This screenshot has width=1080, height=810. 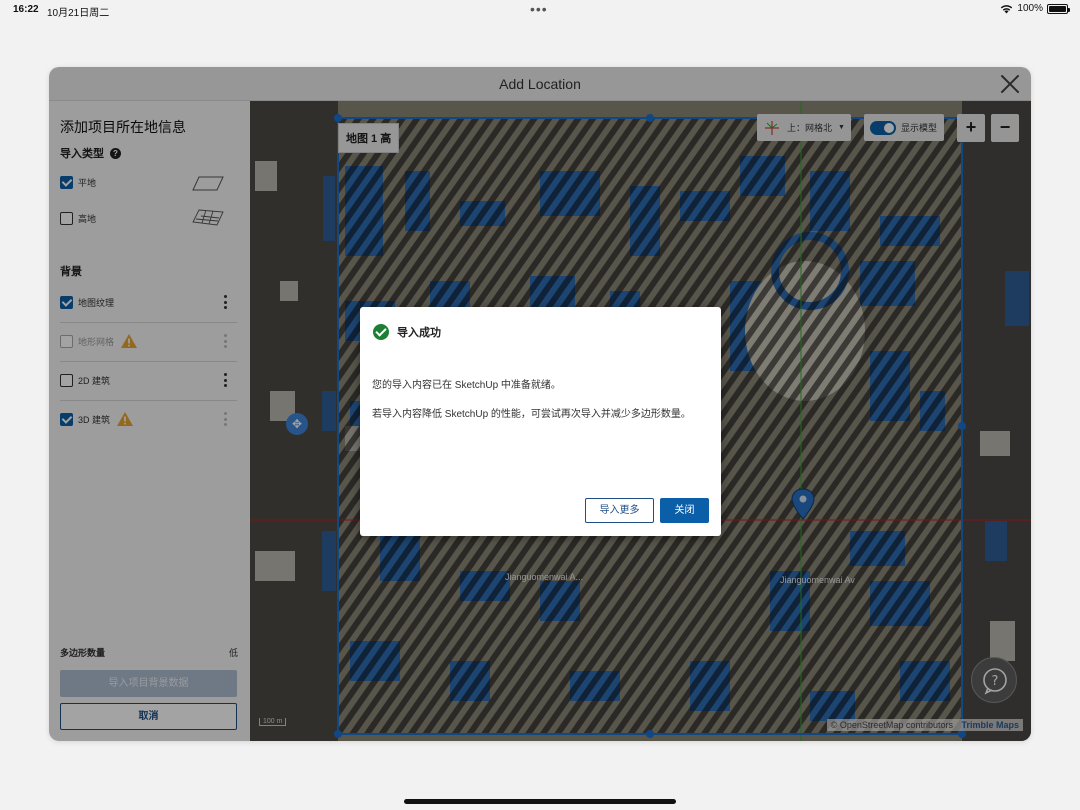 I want to click on home-indicator, so click(x=540, y=801).